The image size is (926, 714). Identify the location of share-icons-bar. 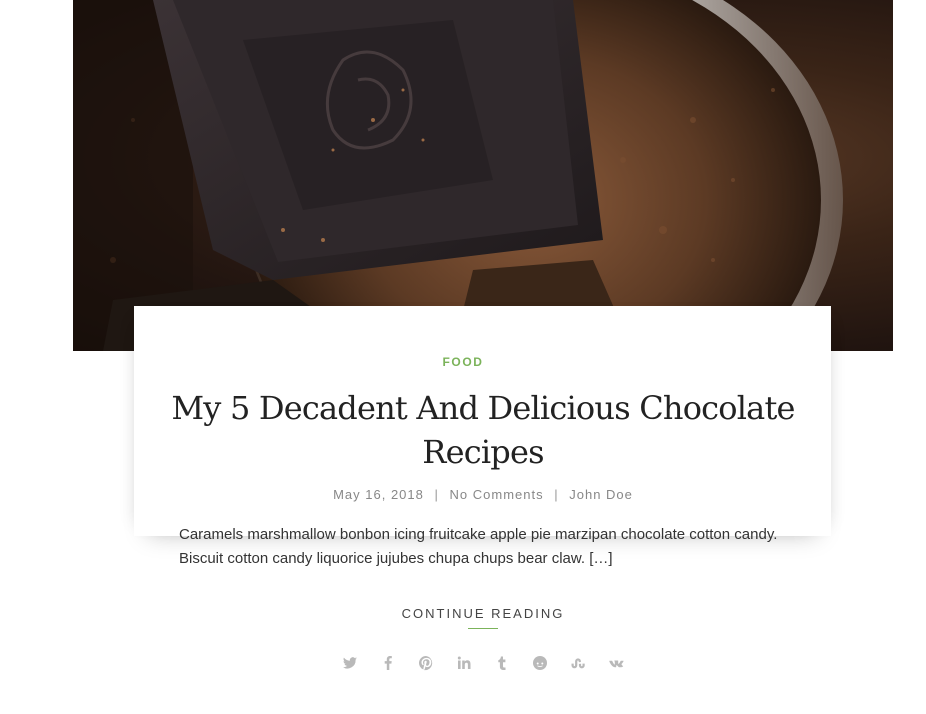
(463, 663).